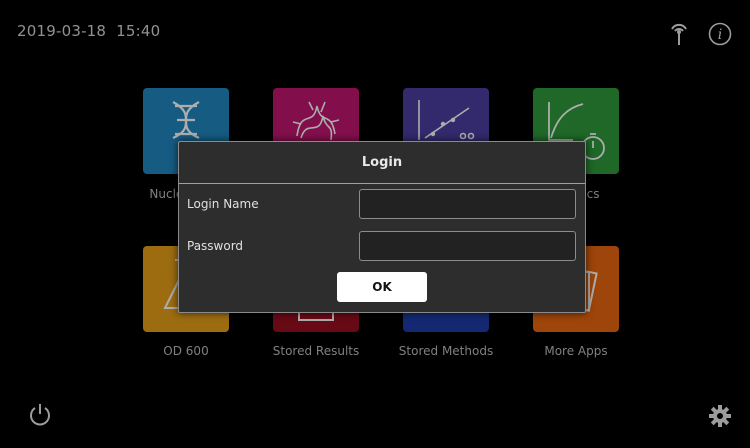 This screenshot has height=448, width=750. Describe the element at coordinates (316, 351) in the screenshot. I see `app-label-stored-results: Stored Results` at that location.